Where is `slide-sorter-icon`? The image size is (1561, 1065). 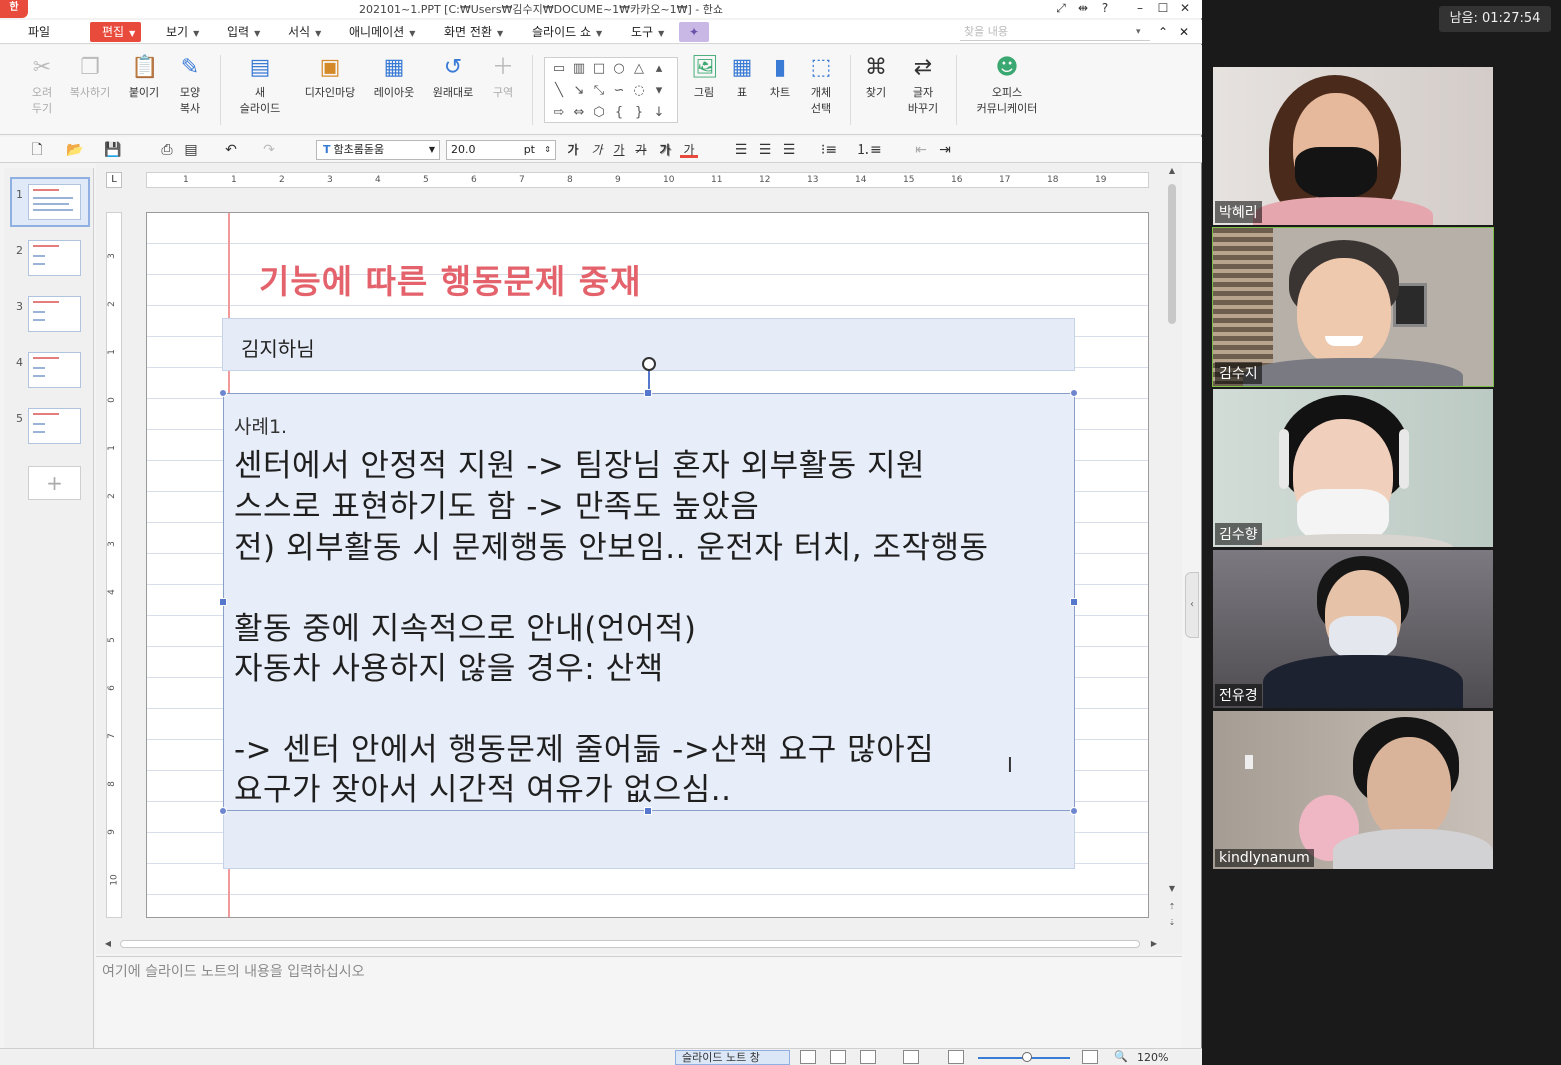
slide-sorter-icon is located at coordinates (838, 1057).